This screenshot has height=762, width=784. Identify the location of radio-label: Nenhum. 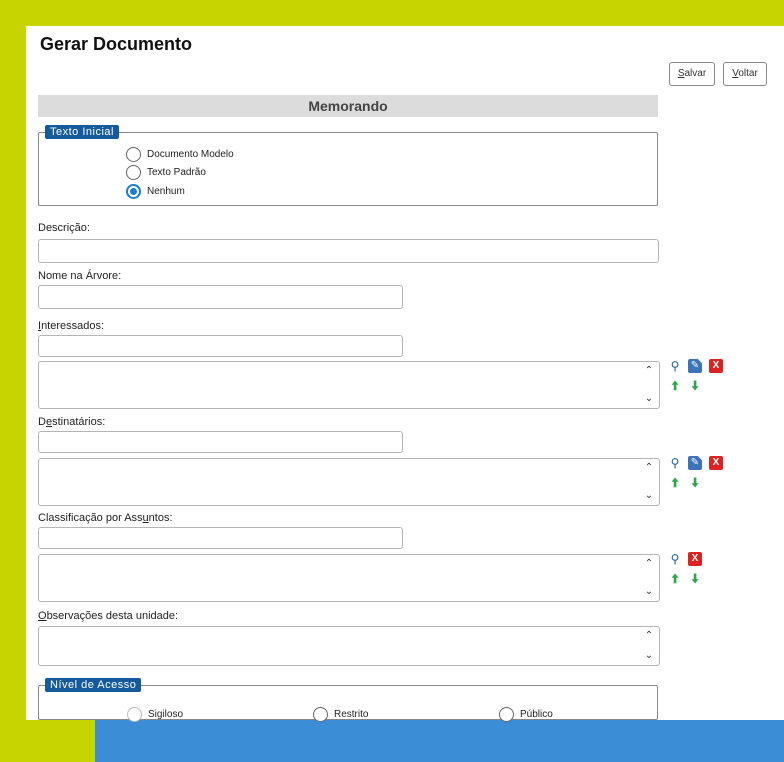
(166, 191).